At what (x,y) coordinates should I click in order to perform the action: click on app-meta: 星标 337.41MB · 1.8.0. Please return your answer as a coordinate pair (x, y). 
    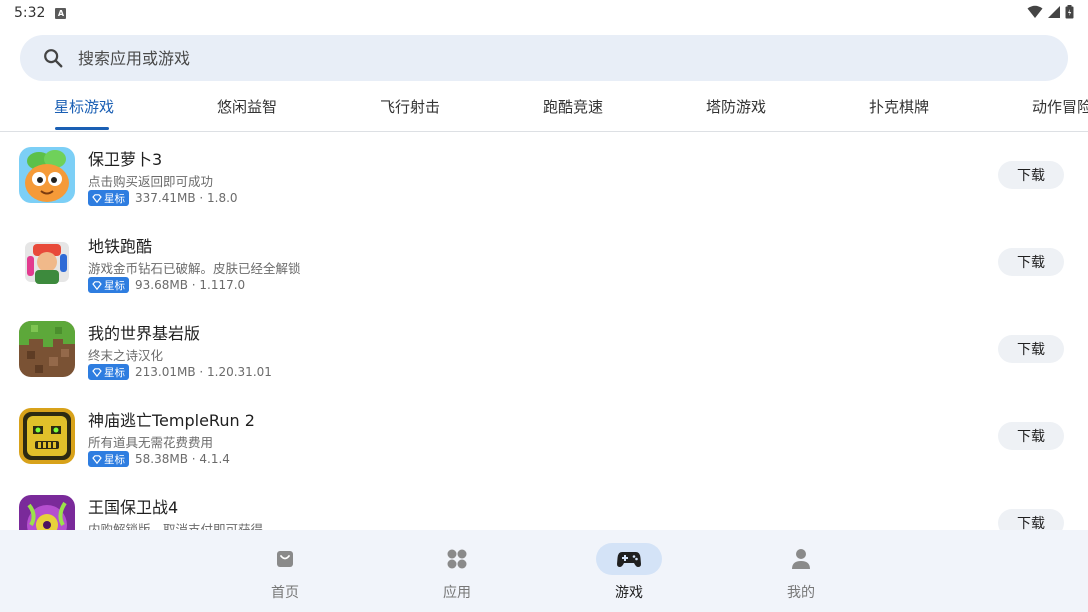
    Looking at the image, I should click on (163, 198).